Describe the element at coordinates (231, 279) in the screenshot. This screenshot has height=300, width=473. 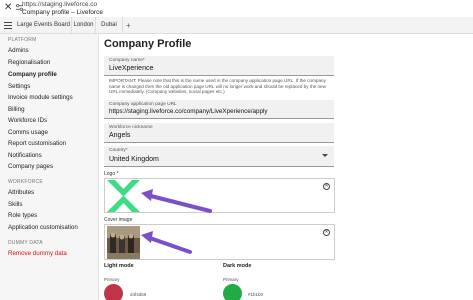
I see `dark-primary-label: Primary` at that location.